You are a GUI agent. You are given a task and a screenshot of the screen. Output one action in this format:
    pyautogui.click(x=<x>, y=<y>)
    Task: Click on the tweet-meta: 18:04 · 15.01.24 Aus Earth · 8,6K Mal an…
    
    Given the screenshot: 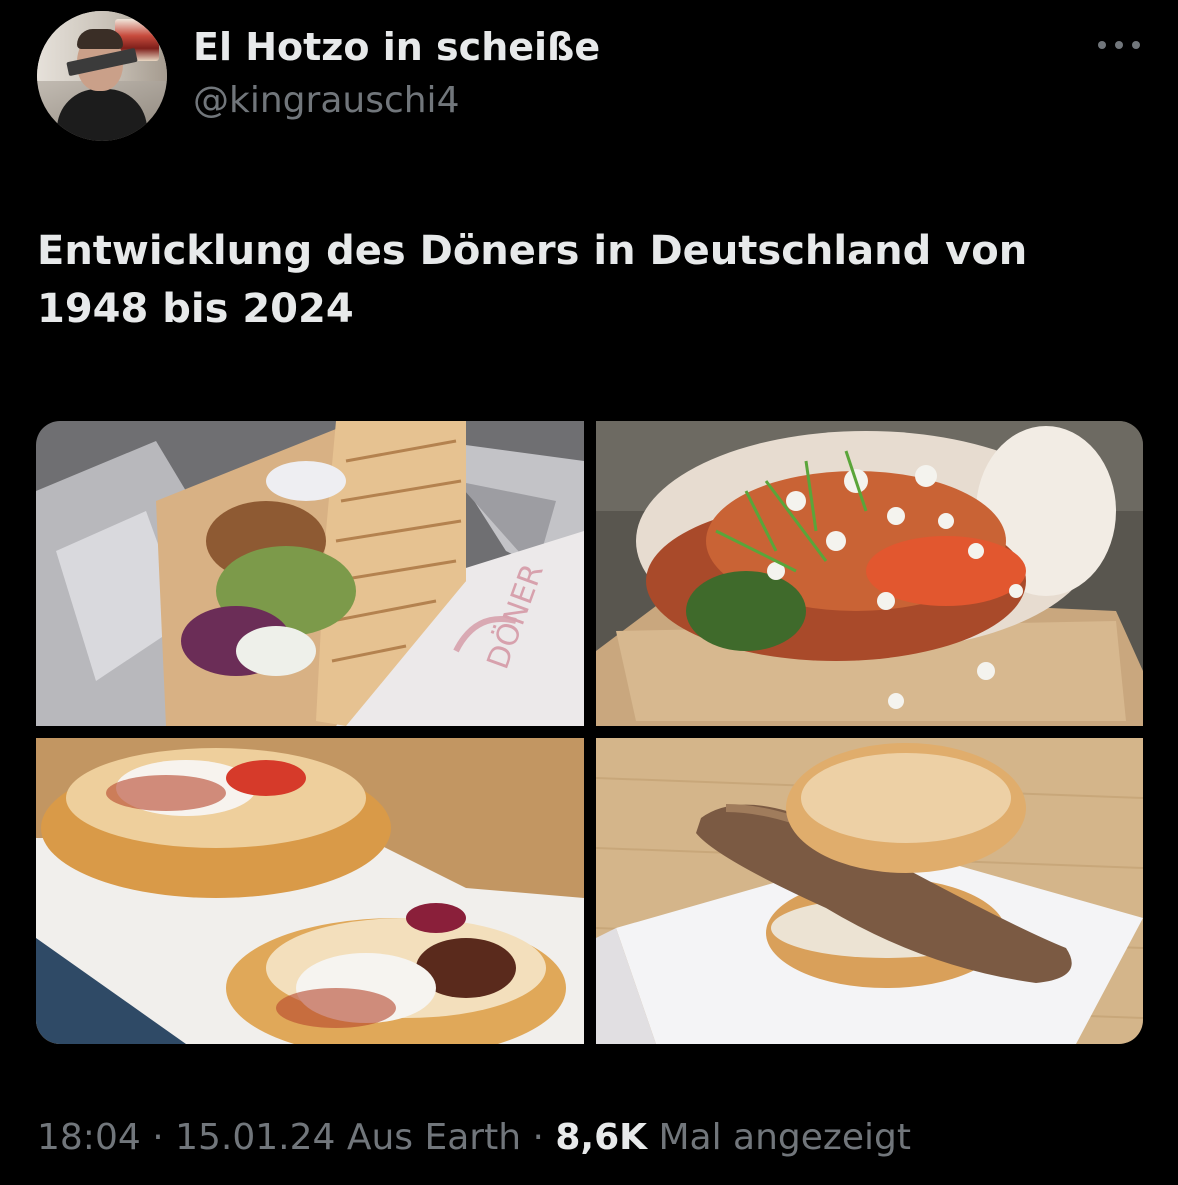 What is the action you would take?
    pyautogui.click(x=474, y=1137)
    